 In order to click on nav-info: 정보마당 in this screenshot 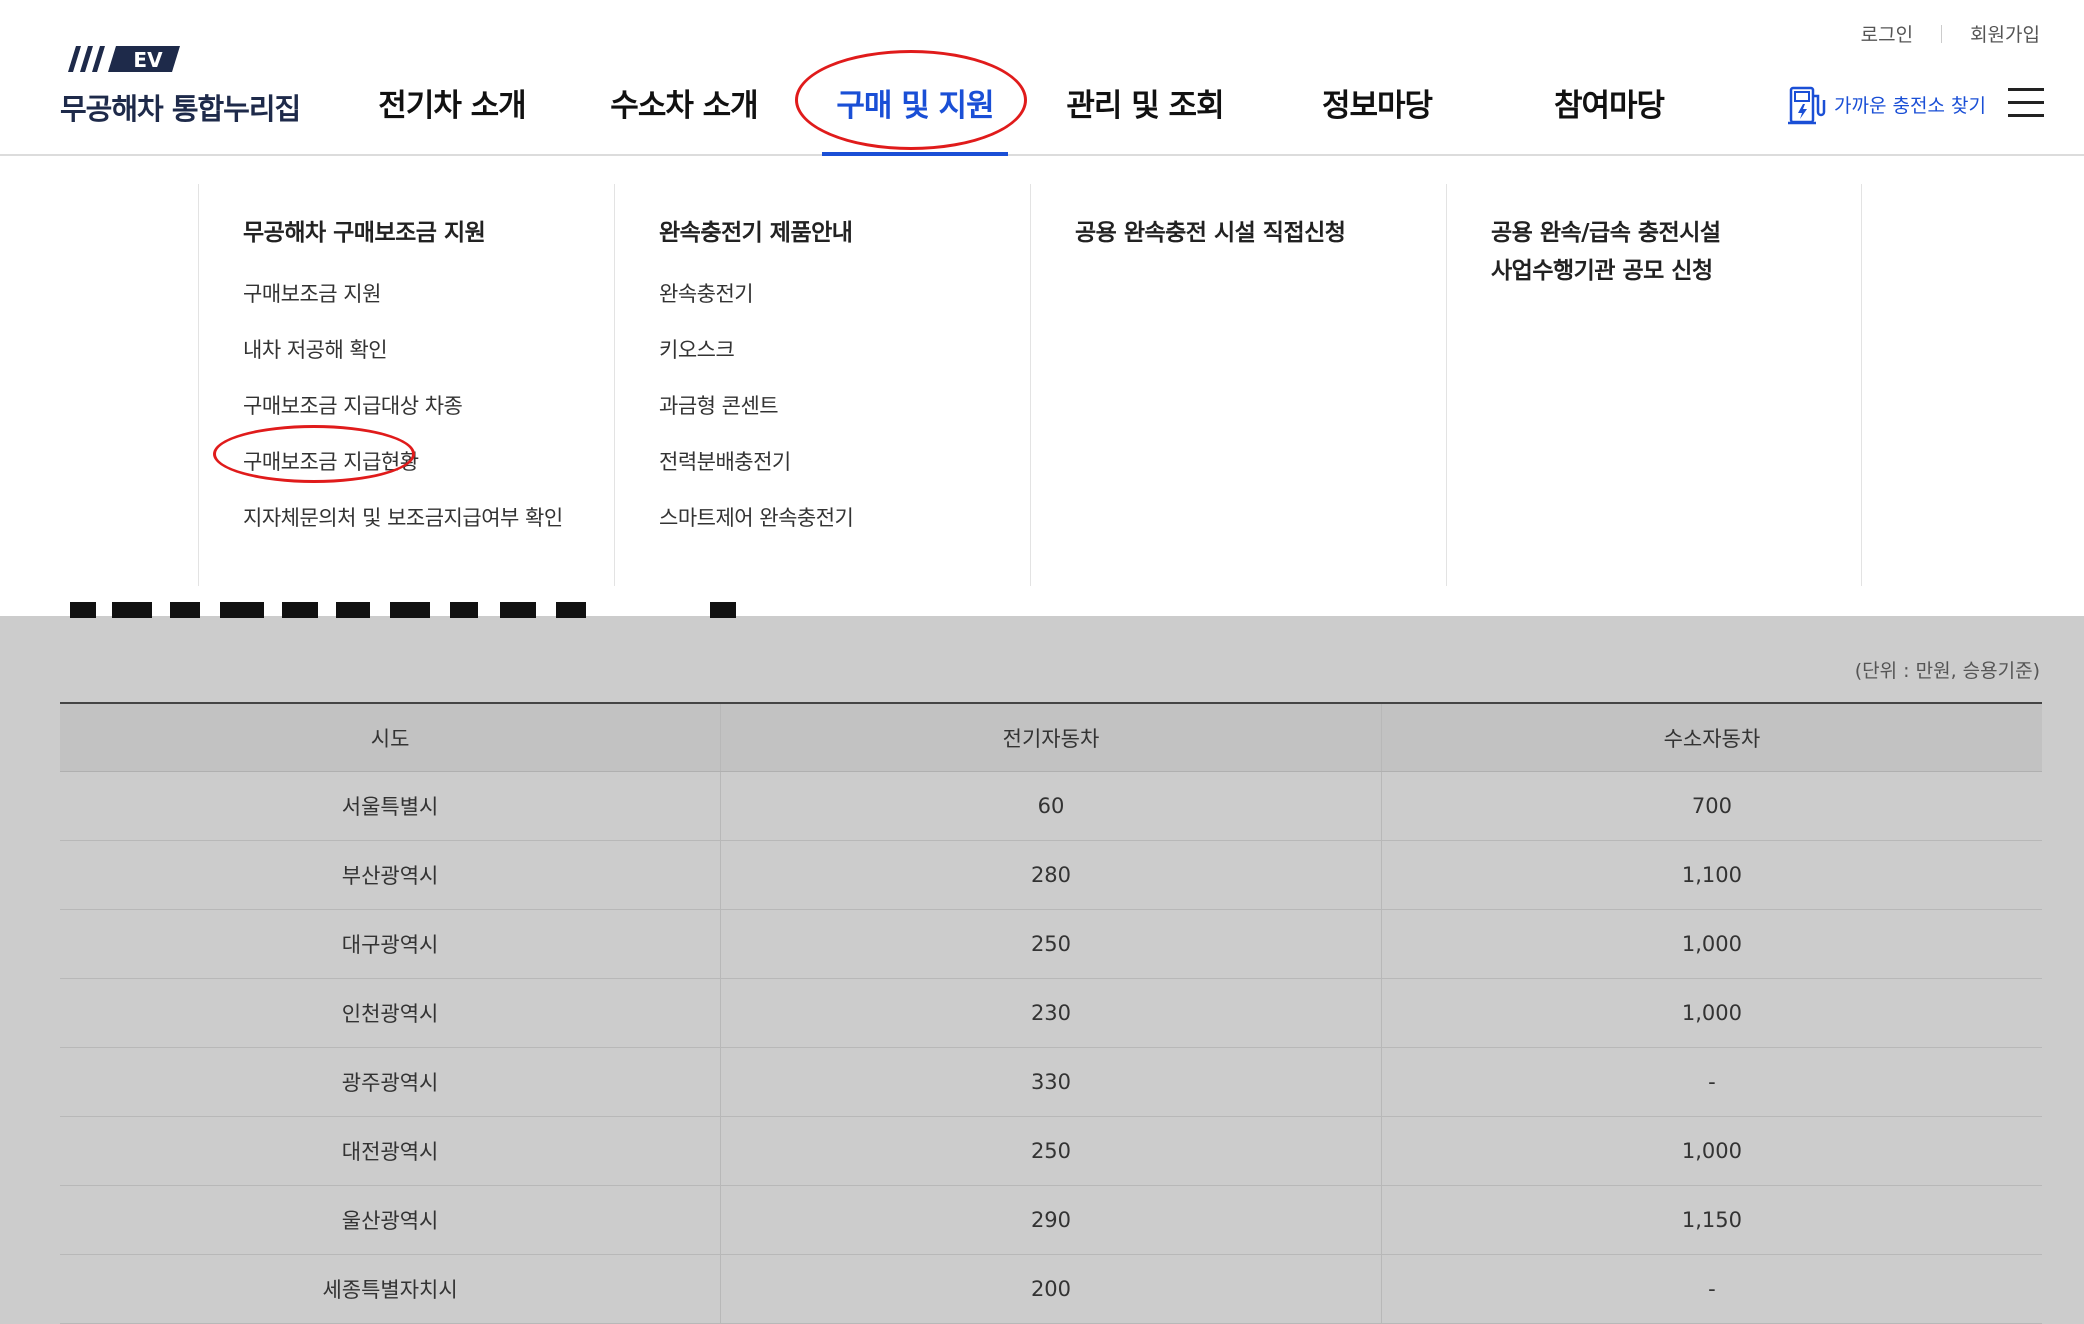, I will do `click(1377, 102)`.